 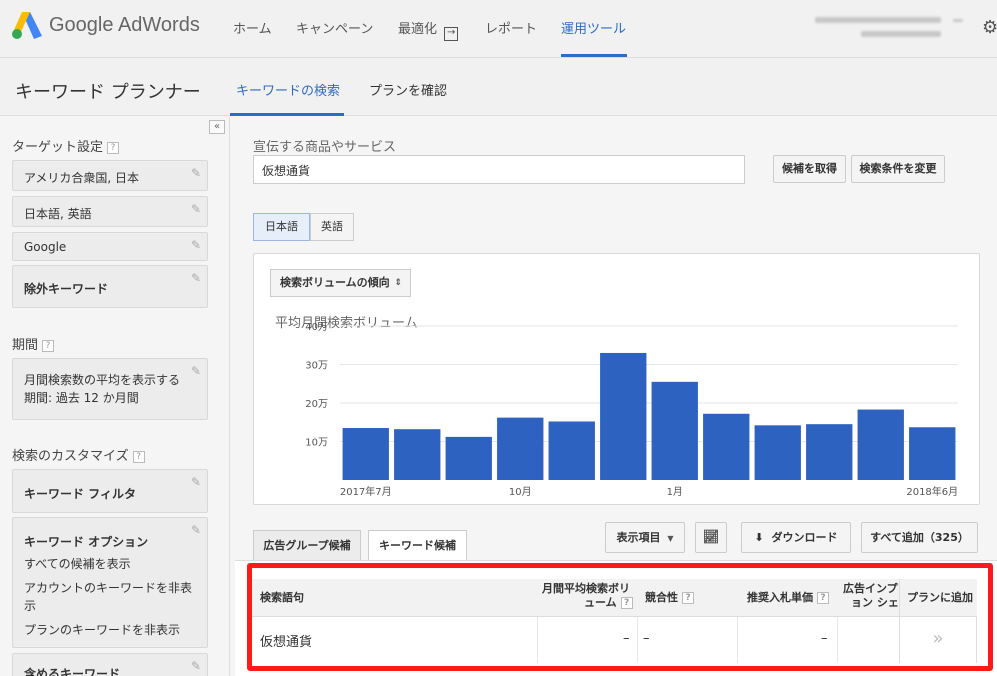 I want to click on tab-keyword-ideas: キーワード候補, so click(x=417, y=545).